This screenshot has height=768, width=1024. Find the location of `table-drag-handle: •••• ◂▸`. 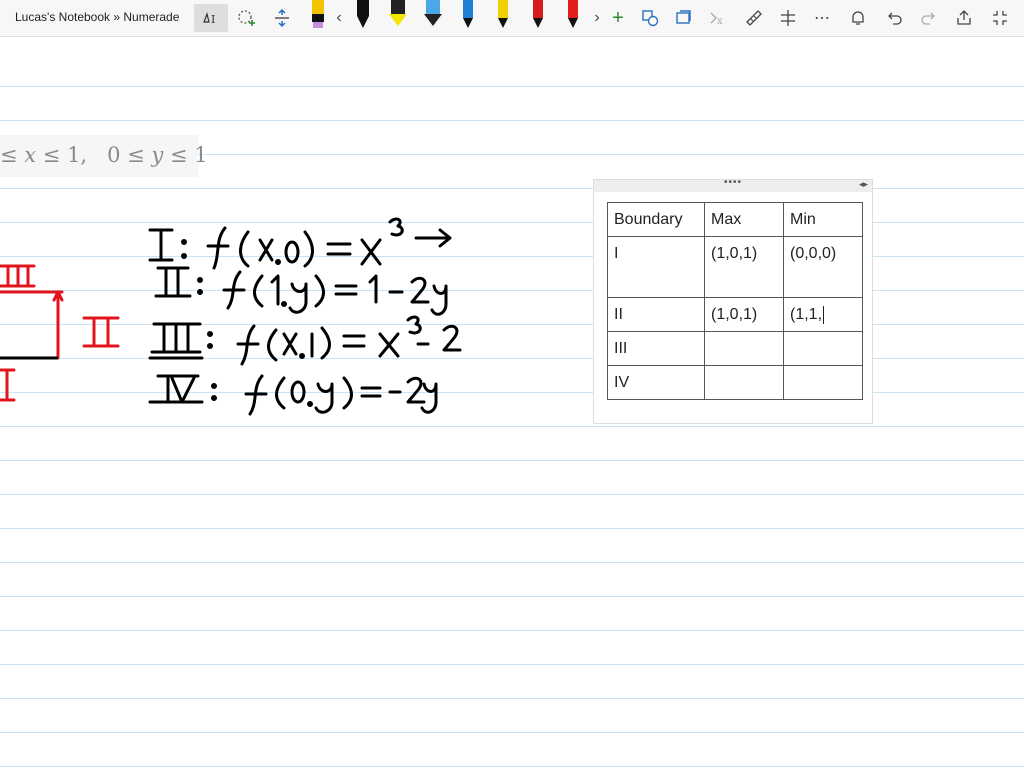

table-drag-handle: •••• ◂▸ is located at coordinates (733, 184).